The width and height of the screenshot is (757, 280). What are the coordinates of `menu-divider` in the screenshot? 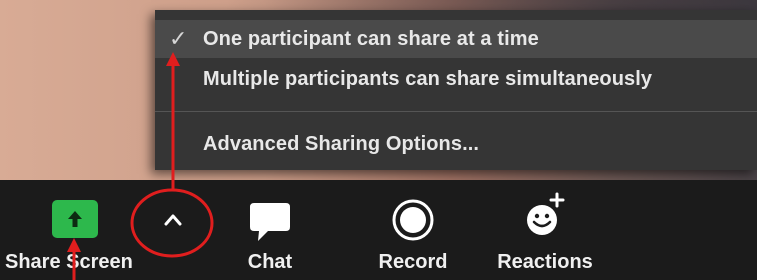 It's located at (456, 111).